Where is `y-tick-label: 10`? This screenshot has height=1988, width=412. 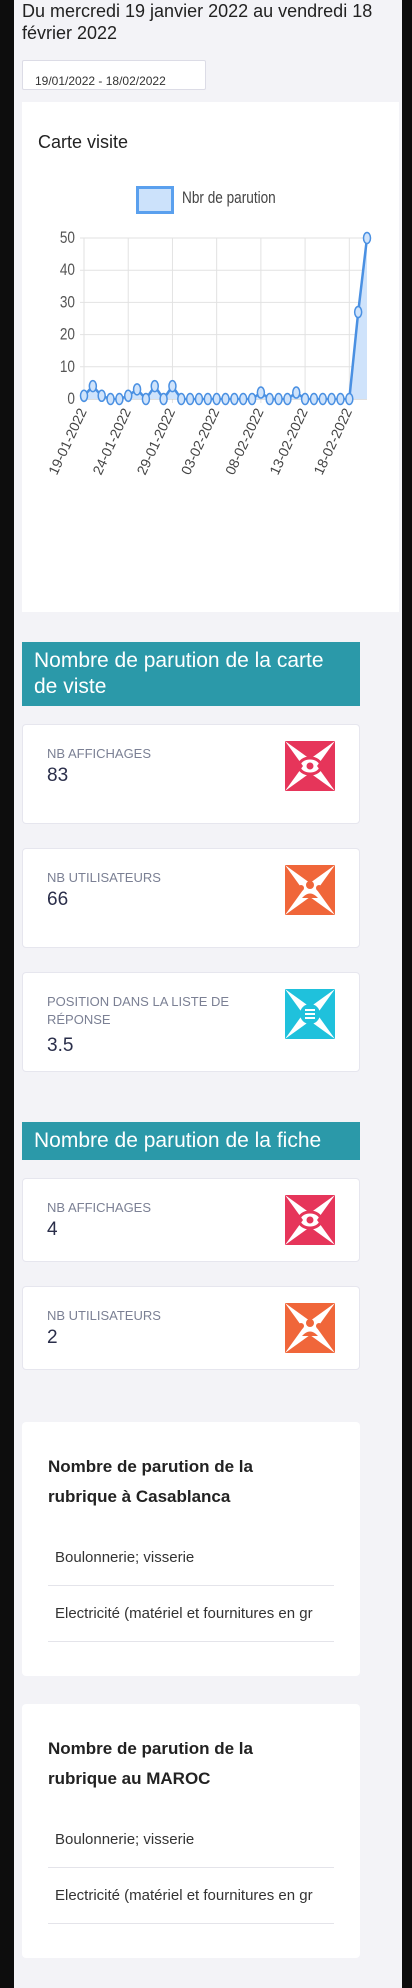
y-tick-label: 10 is located at coordinates (67, 366).